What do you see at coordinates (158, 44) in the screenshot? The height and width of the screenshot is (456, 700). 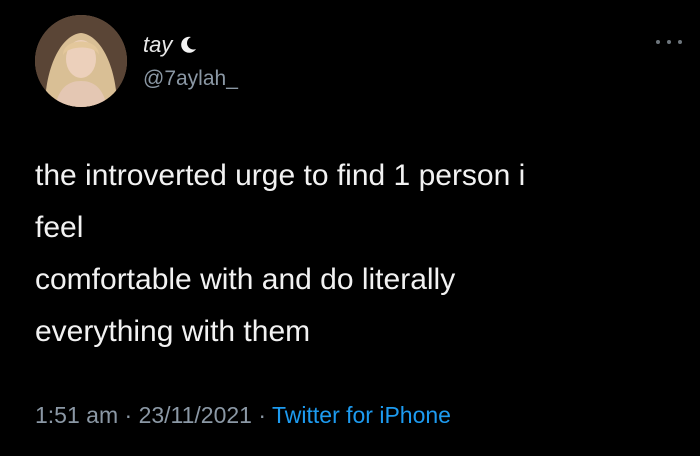 I see `display-name-text: tay` at bounding box center [158, 44].